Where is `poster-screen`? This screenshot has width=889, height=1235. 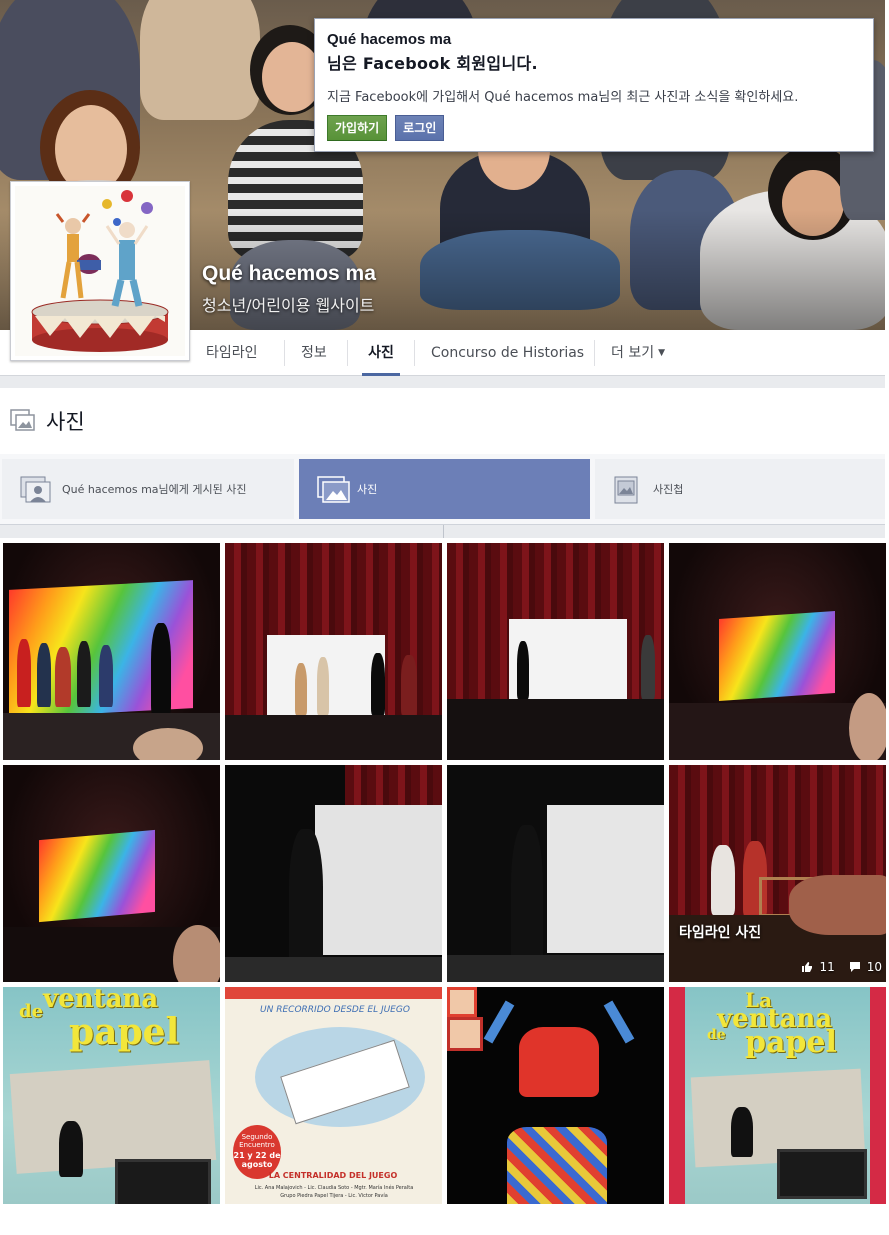
poster-screen is located at coordinates (163, 1181).